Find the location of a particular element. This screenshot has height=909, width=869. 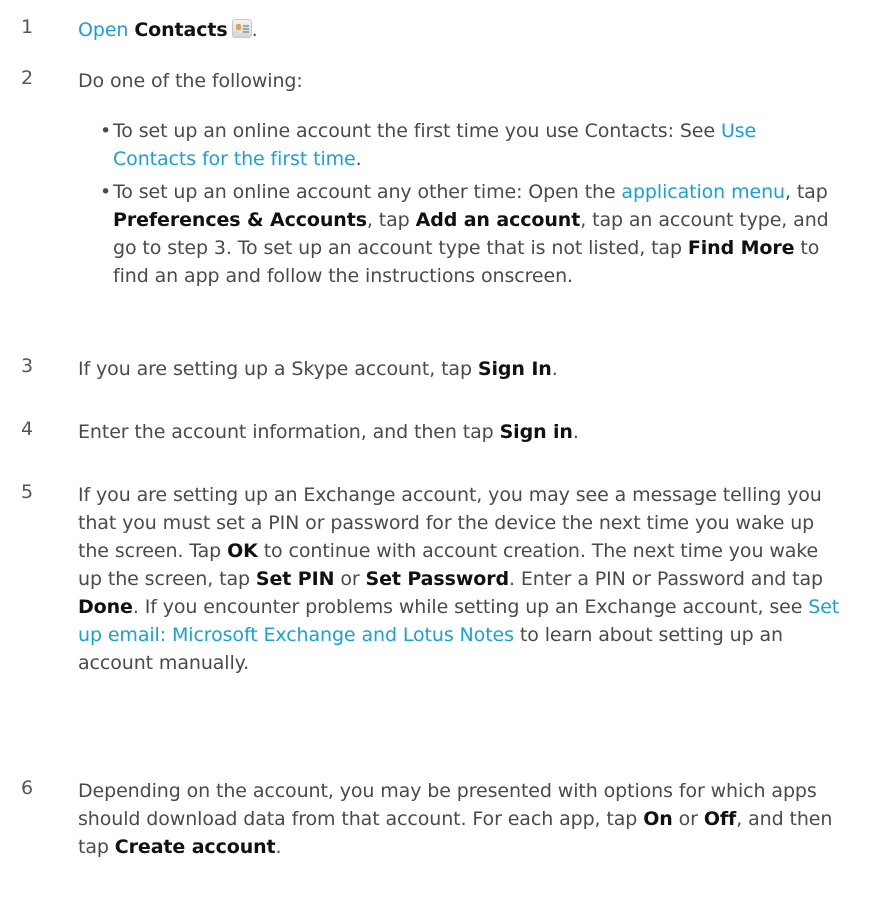

step-text: Do one of the following: is located at coordinates (190, 81).